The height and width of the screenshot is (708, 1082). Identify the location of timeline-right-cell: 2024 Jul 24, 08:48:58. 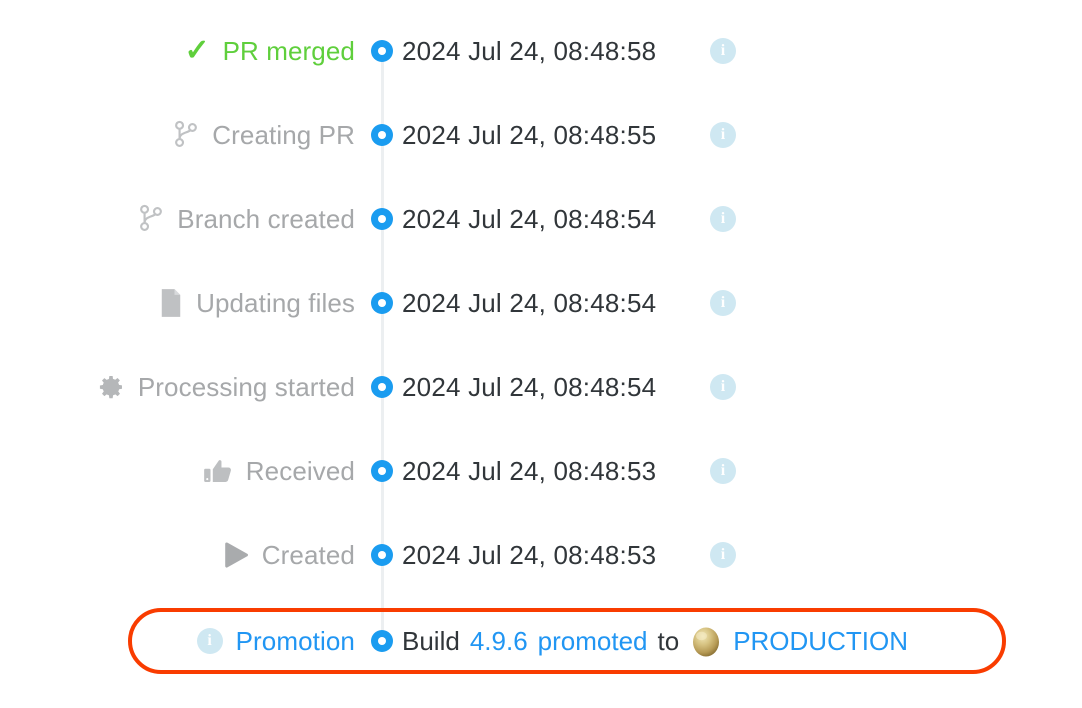
(529, 51).